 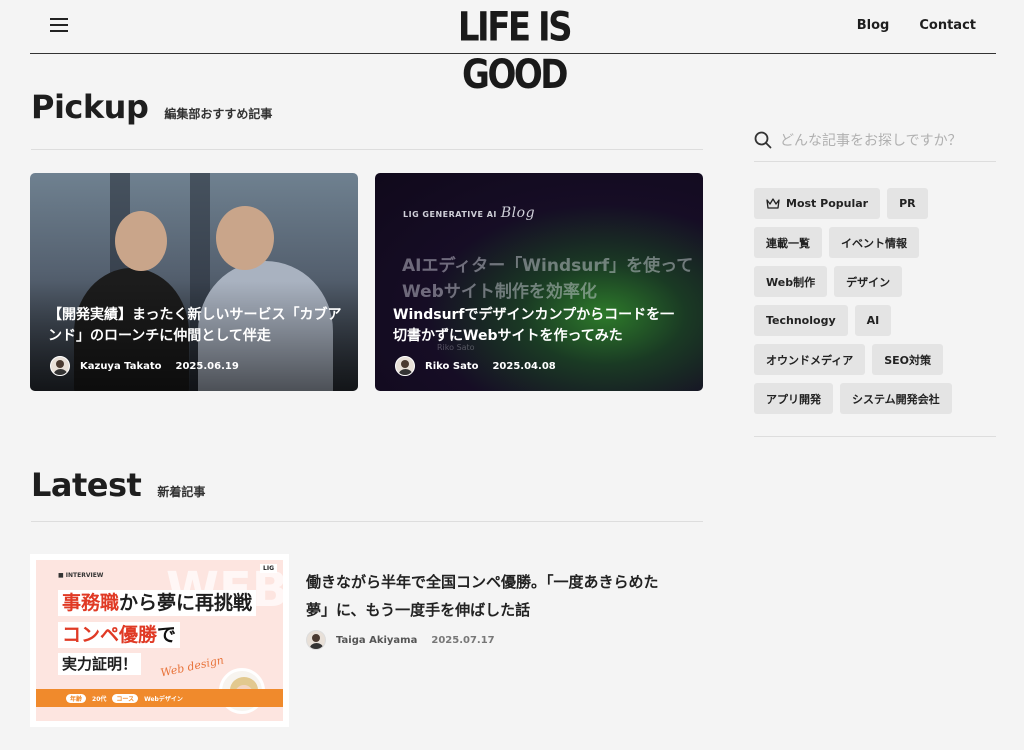 I want to click on person-left-head, so click(x=141, y=241).